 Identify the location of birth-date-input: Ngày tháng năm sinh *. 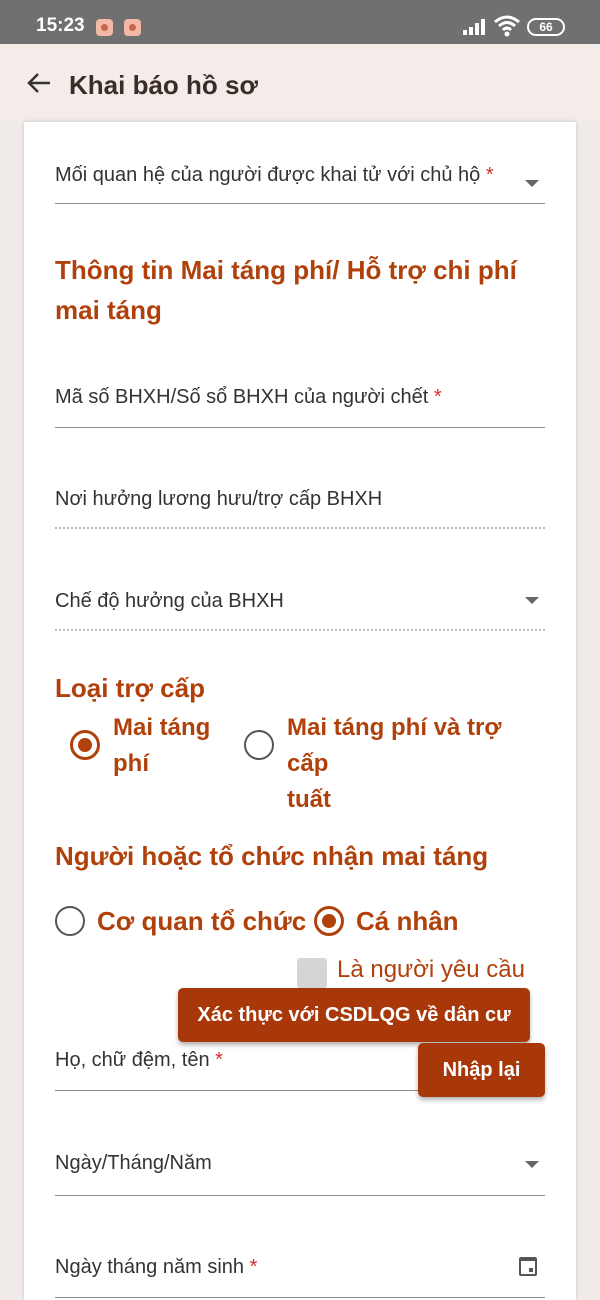
(300, 1277).